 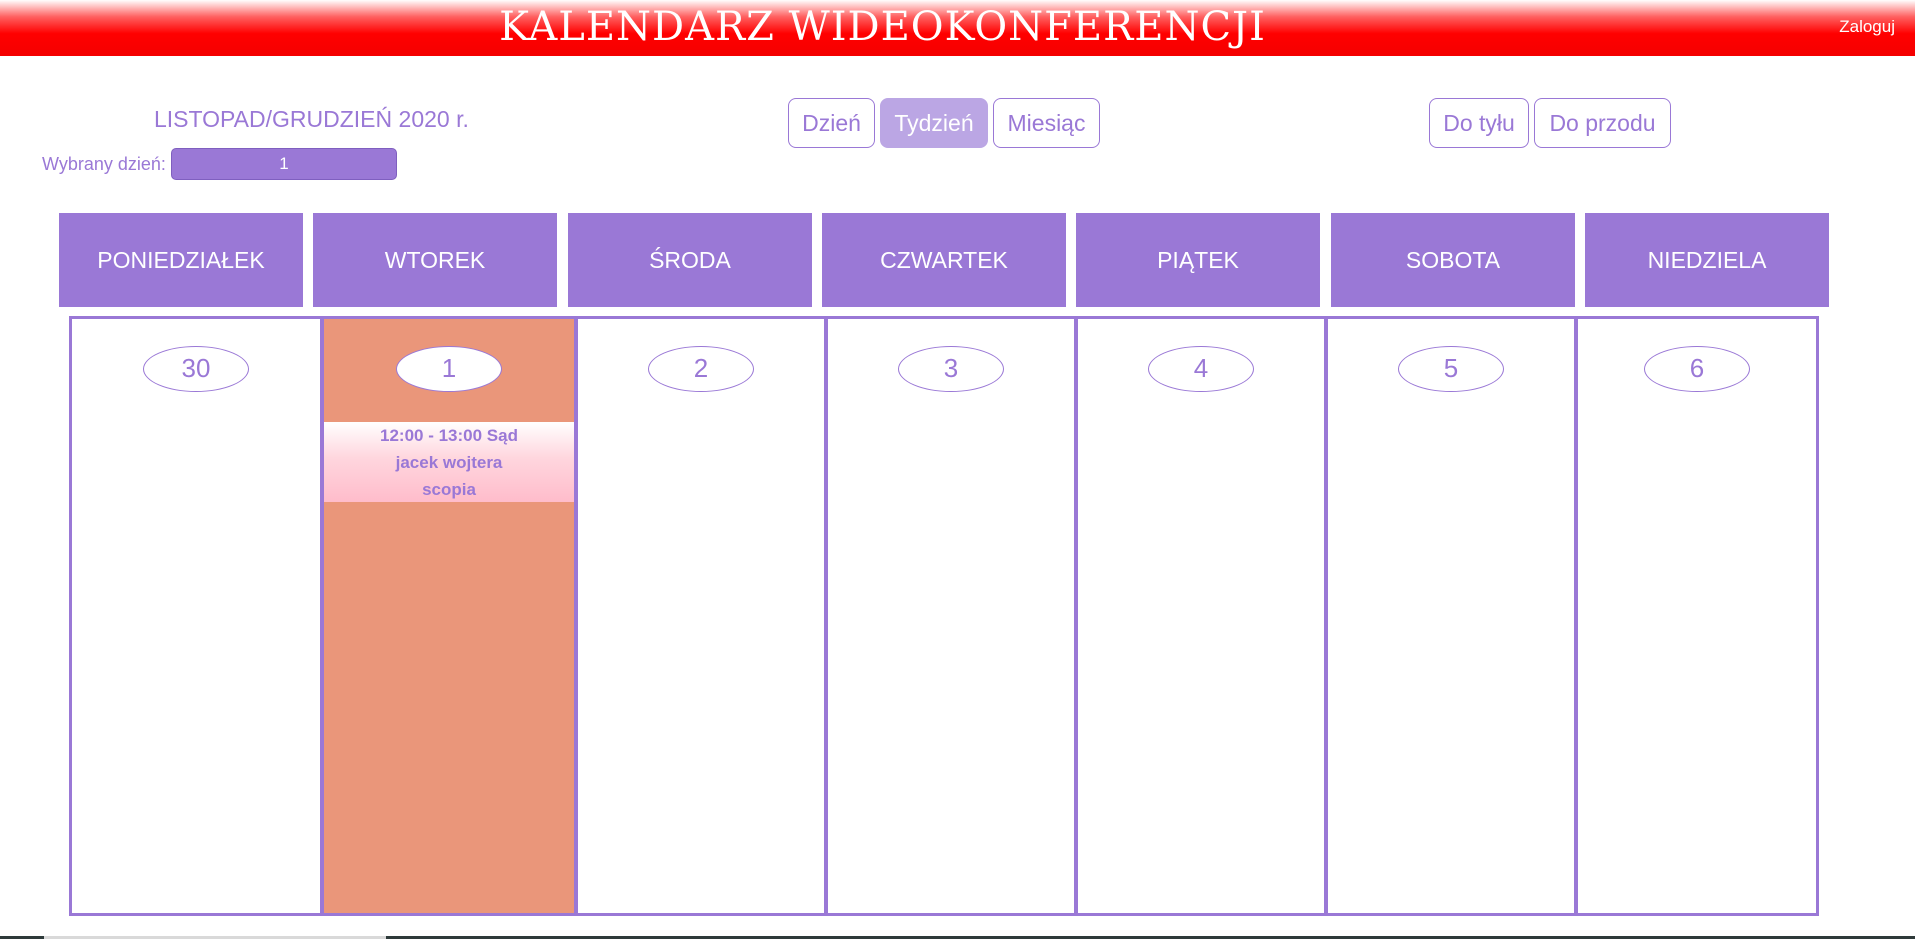 I want to click on selected-day-field: 1, so click(x=284, y=164).